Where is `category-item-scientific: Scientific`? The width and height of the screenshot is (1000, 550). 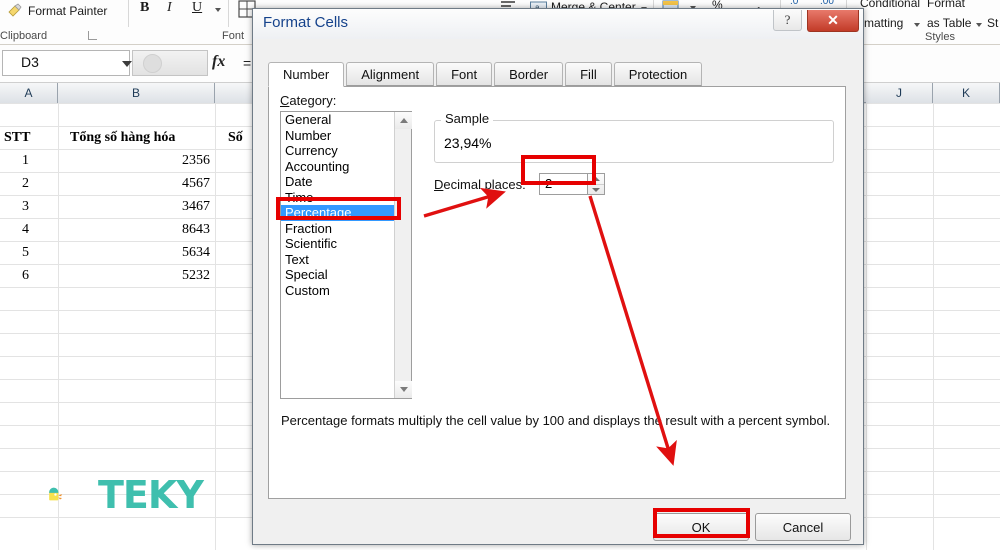
category-item-scientific: Scientific is located at coordinates (338, 244).